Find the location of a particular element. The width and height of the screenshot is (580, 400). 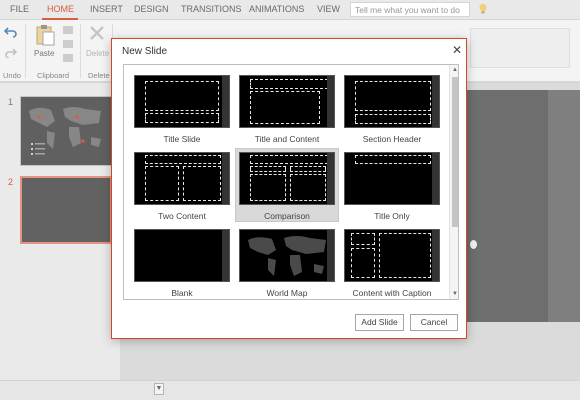

layout-title-slide: Title Slide is located at coordinates (184, 110).